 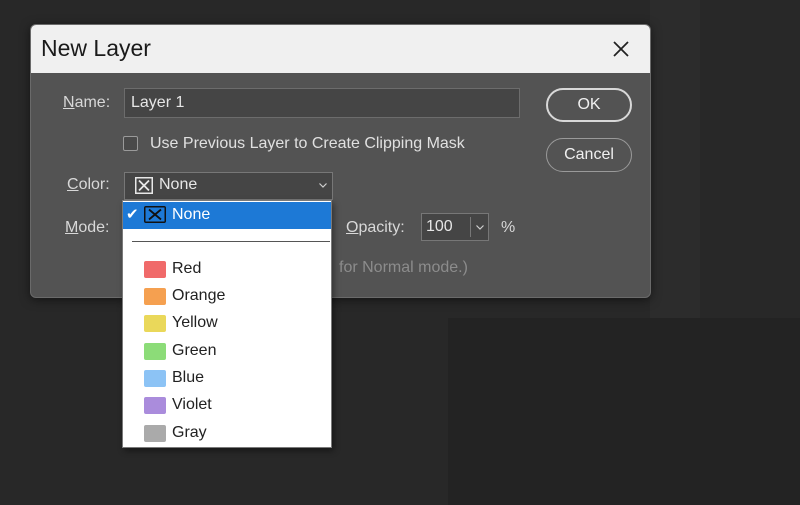 What do you see at coordinates (87, 227) in the screenshot?
I see `mode-label: Mode:` at bounding box center [87, 227].